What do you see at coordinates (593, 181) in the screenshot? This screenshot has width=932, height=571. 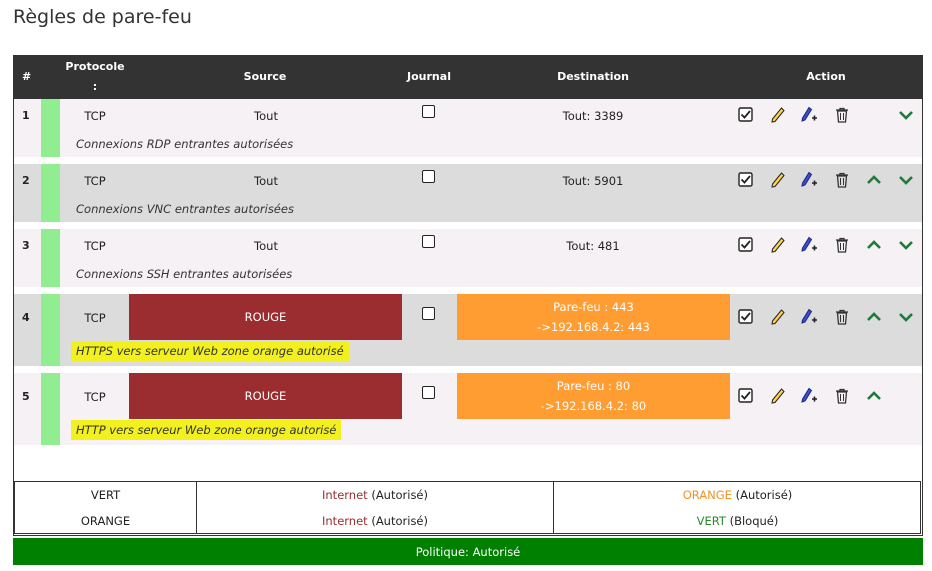 I see `rule-destination: Tout: 5901` at bounding box center [593, 181].